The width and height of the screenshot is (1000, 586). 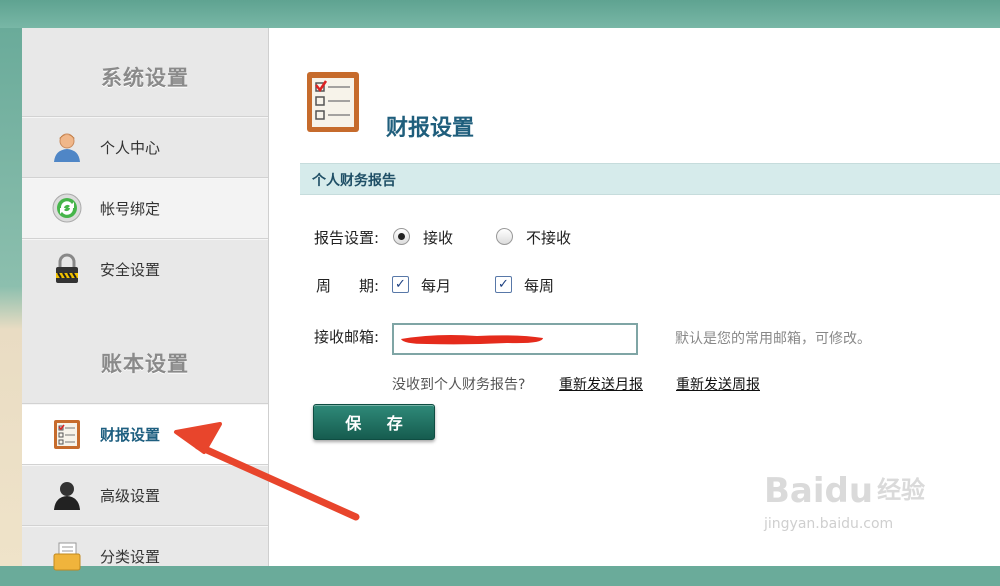 What do you see at coordinates (503, 284) in the screenshot?
I see `checkbox-weekly: ✓` at bounding box center [503, 284].